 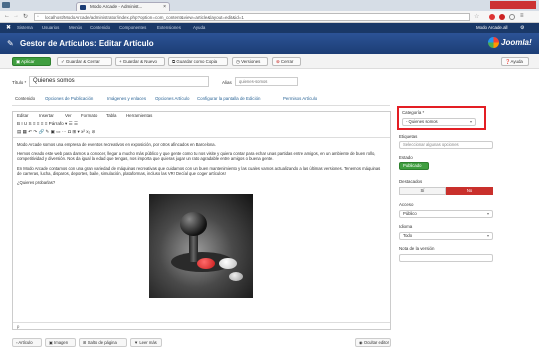 I want to click on toggle-editor-button: ◉ Ocultar editor, so click(x=373, y=342).